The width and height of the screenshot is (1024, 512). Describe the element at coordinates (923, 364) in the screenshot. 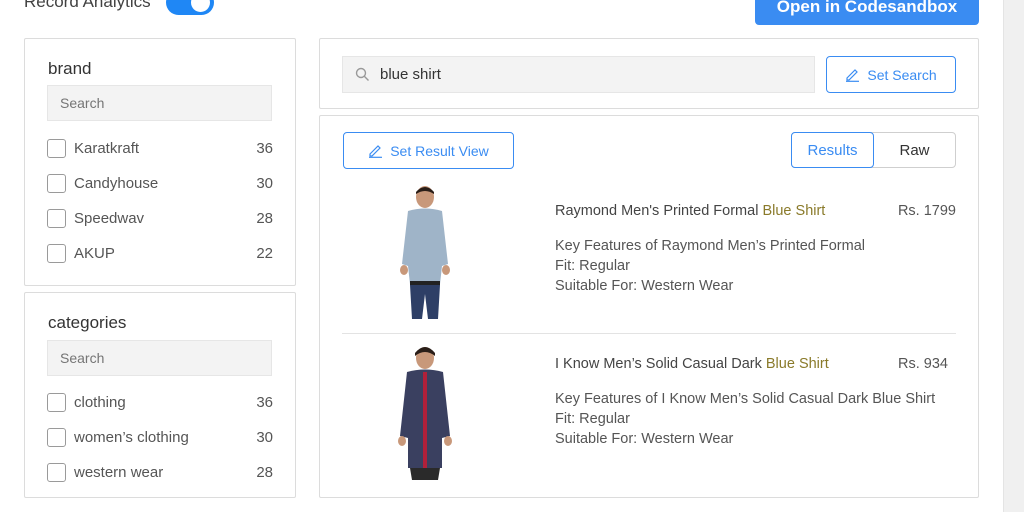

I see `result-price: Rs. 934` at that location.